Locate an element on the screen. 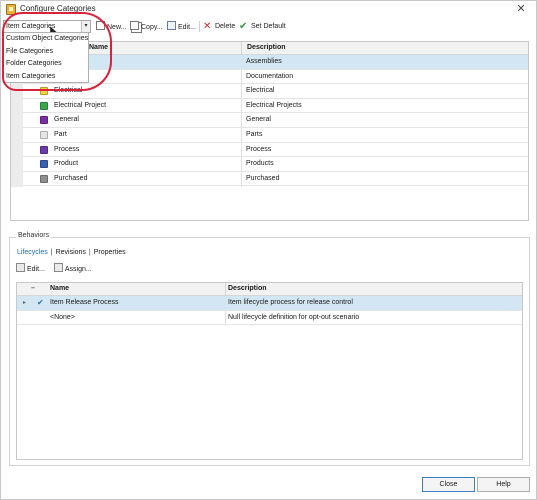 The image size is (537, 500). chevron-down-icon: ▾ is located at coordinates (85, 26).